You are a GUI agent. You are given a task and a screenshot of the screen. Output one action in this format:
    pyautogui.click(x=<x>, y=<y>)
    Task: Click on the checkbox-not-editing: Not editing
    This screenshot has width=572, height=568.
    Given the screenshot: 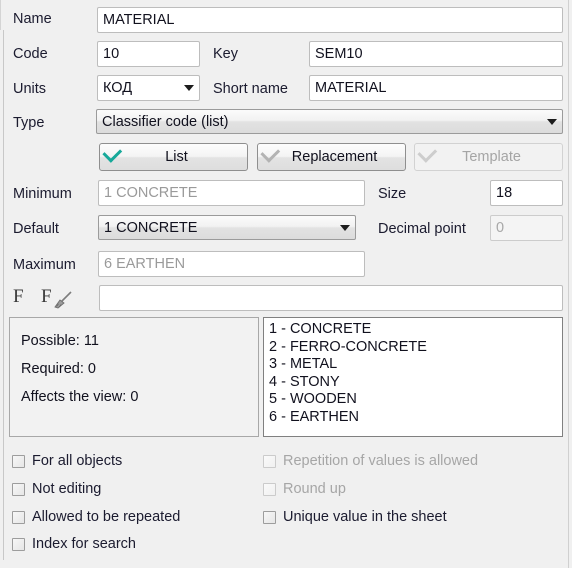 What is the action you would take?
    pyautogui.click(x=56, y=489)
    